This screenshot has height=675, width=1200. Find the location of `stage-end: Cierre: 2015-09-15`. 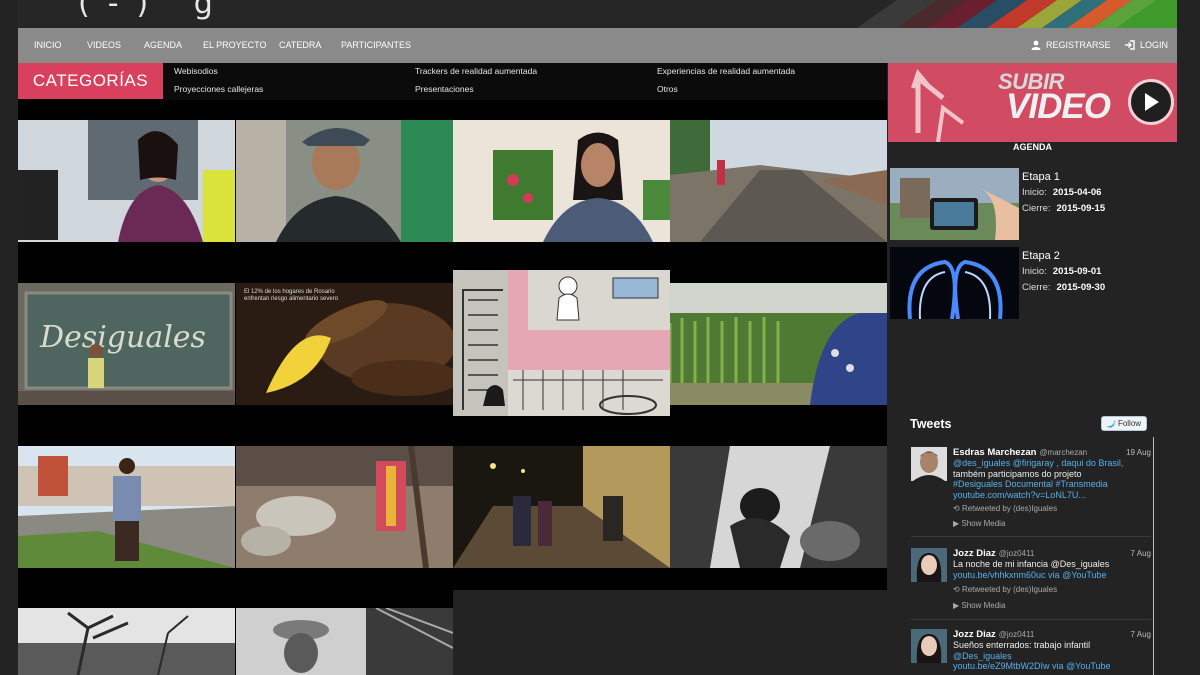

stage-end: Cierre: 2015-09-15 is located at coordinates (1063, 208).